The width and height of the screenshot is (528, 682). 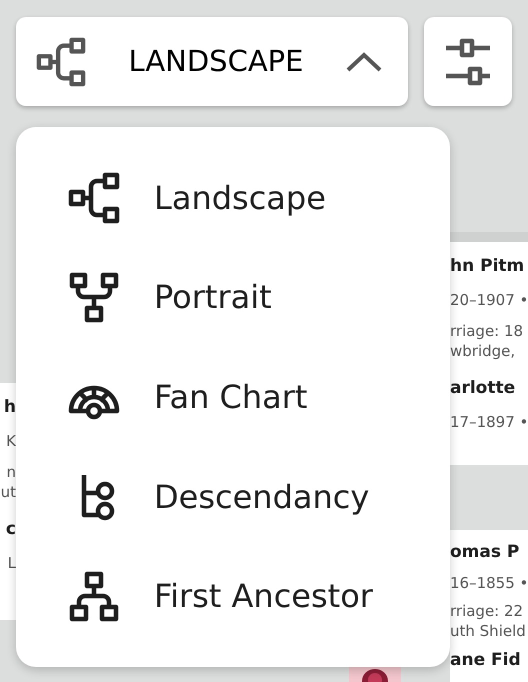 I want to click on person-name: hn Pitm, so click(x=487, y=266).